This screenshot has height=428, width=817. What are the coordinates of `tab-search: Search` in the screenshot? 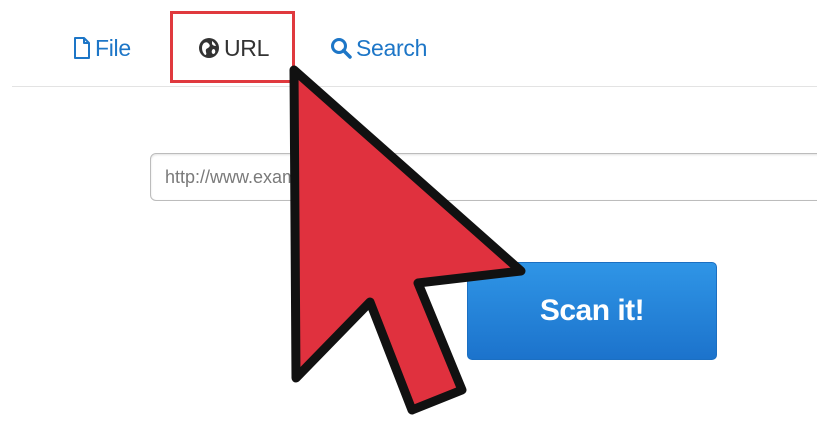 It's located at (378, 48).